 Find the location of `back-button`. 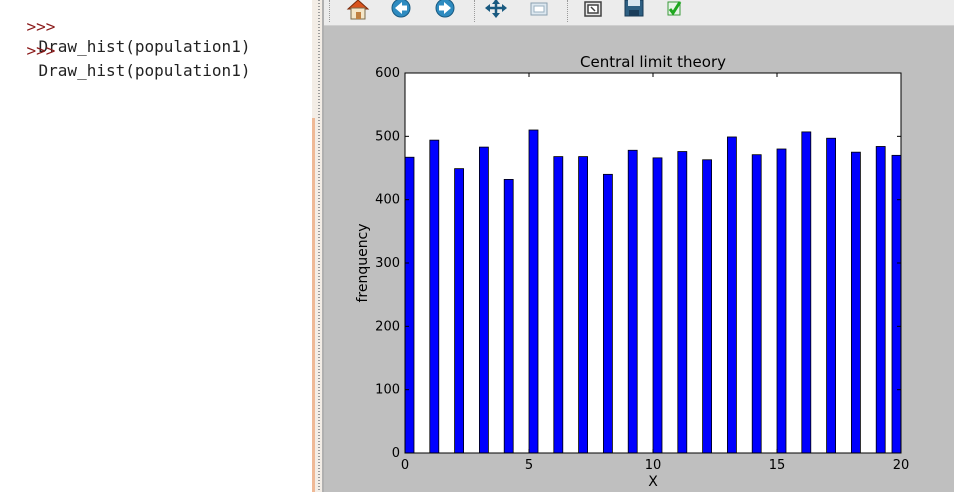

back-button is located at coordinates (401, 10).